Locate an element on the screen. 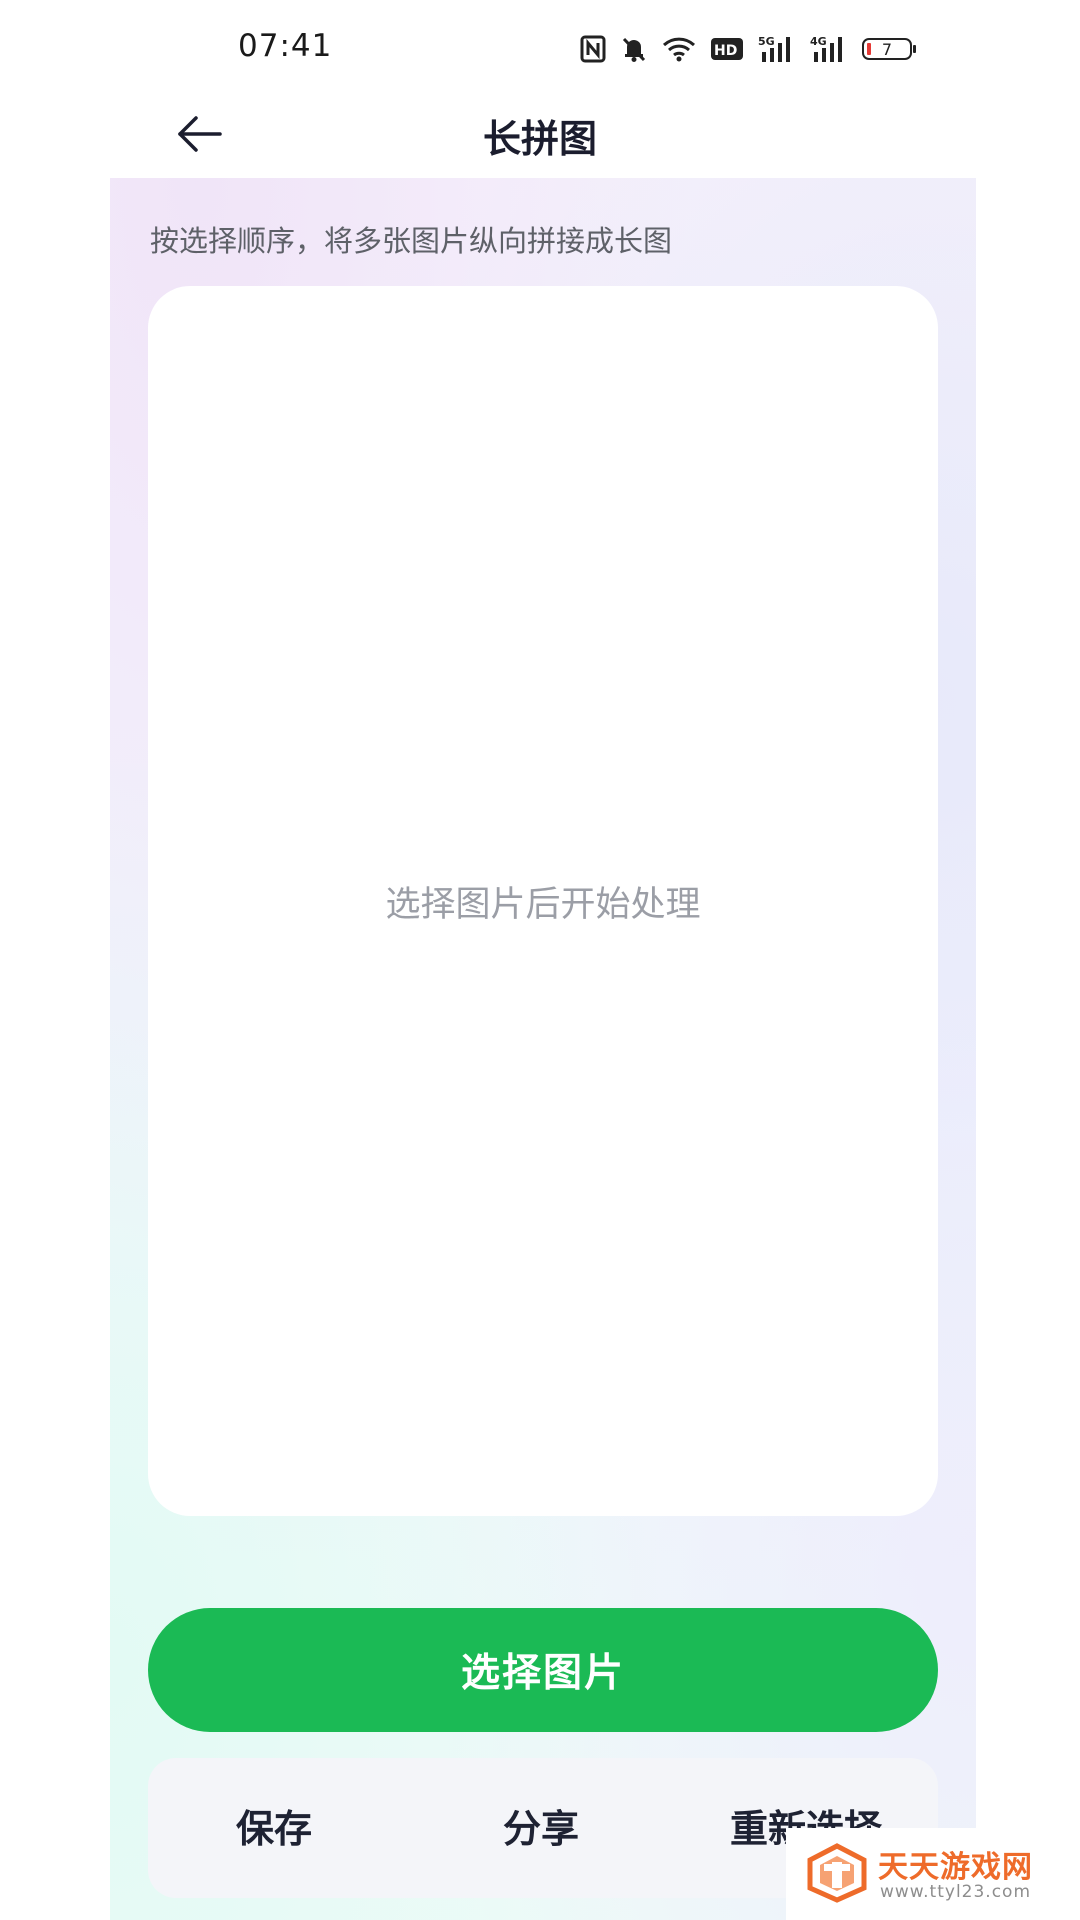  hd-label: HD is located at coordinates (725, 51).